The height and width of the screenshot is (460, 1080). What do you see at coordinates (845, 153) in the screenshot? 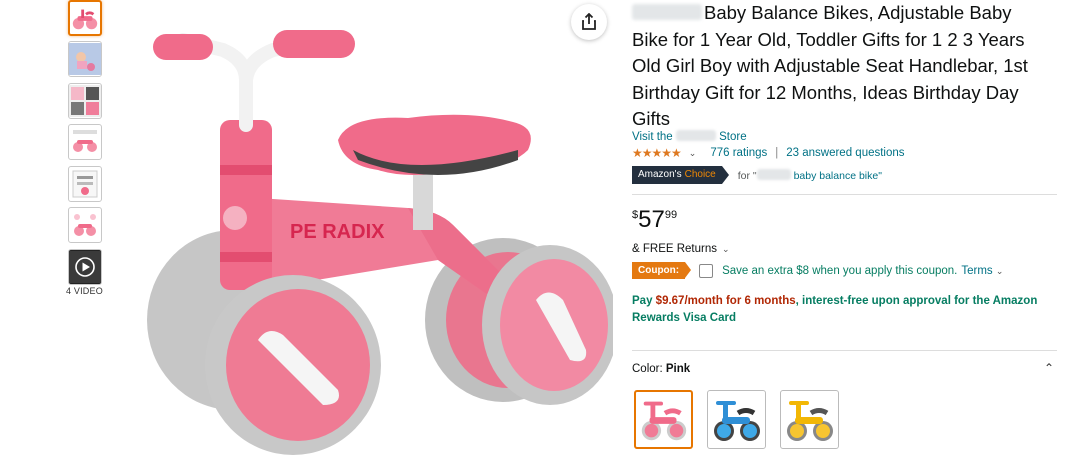
I see `answered-questions-link: 23 answered questions` at bounding box center [845, 153].